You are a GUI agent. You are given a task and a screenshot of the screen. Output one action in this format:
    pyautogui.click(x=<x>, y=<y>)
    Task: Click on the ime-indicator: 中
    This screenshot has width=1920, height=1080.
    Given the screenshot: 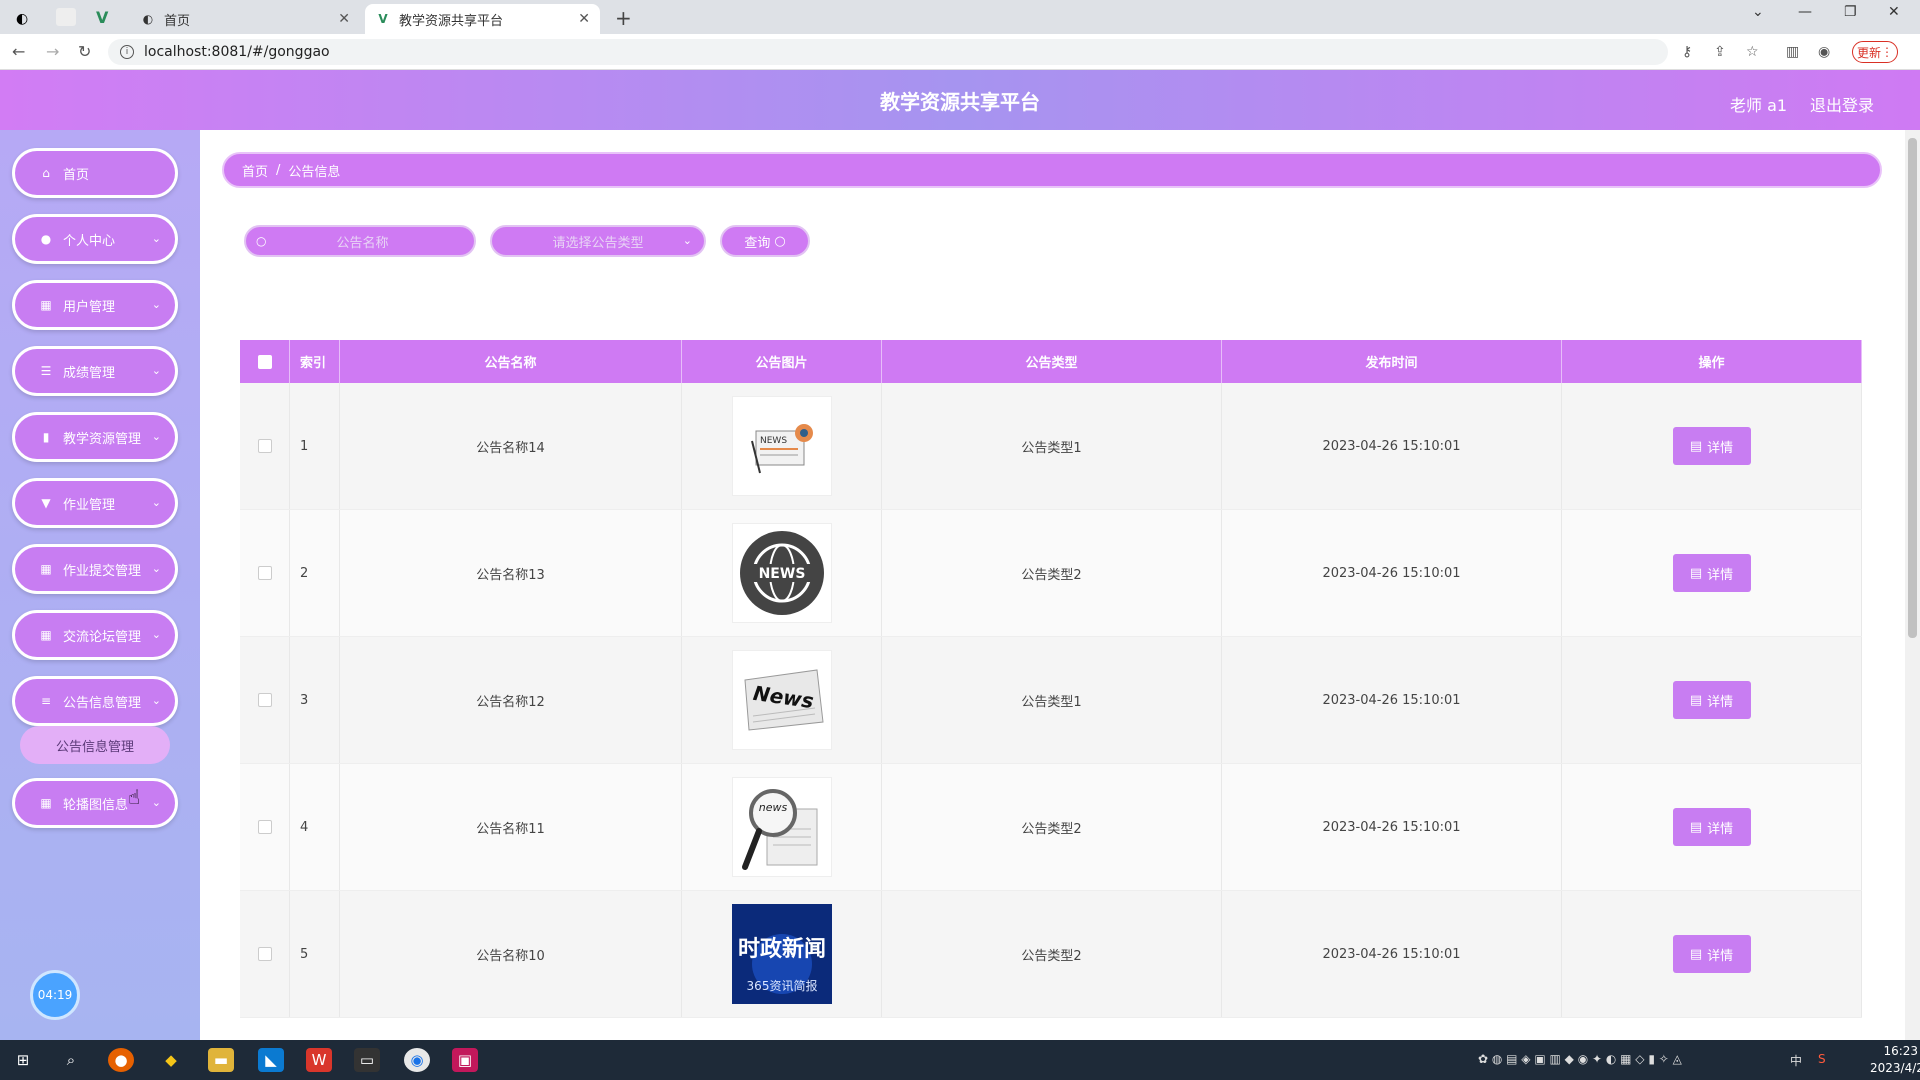 What is the action you would take?
    pyautogui.click(x=1796, y=1060)
    